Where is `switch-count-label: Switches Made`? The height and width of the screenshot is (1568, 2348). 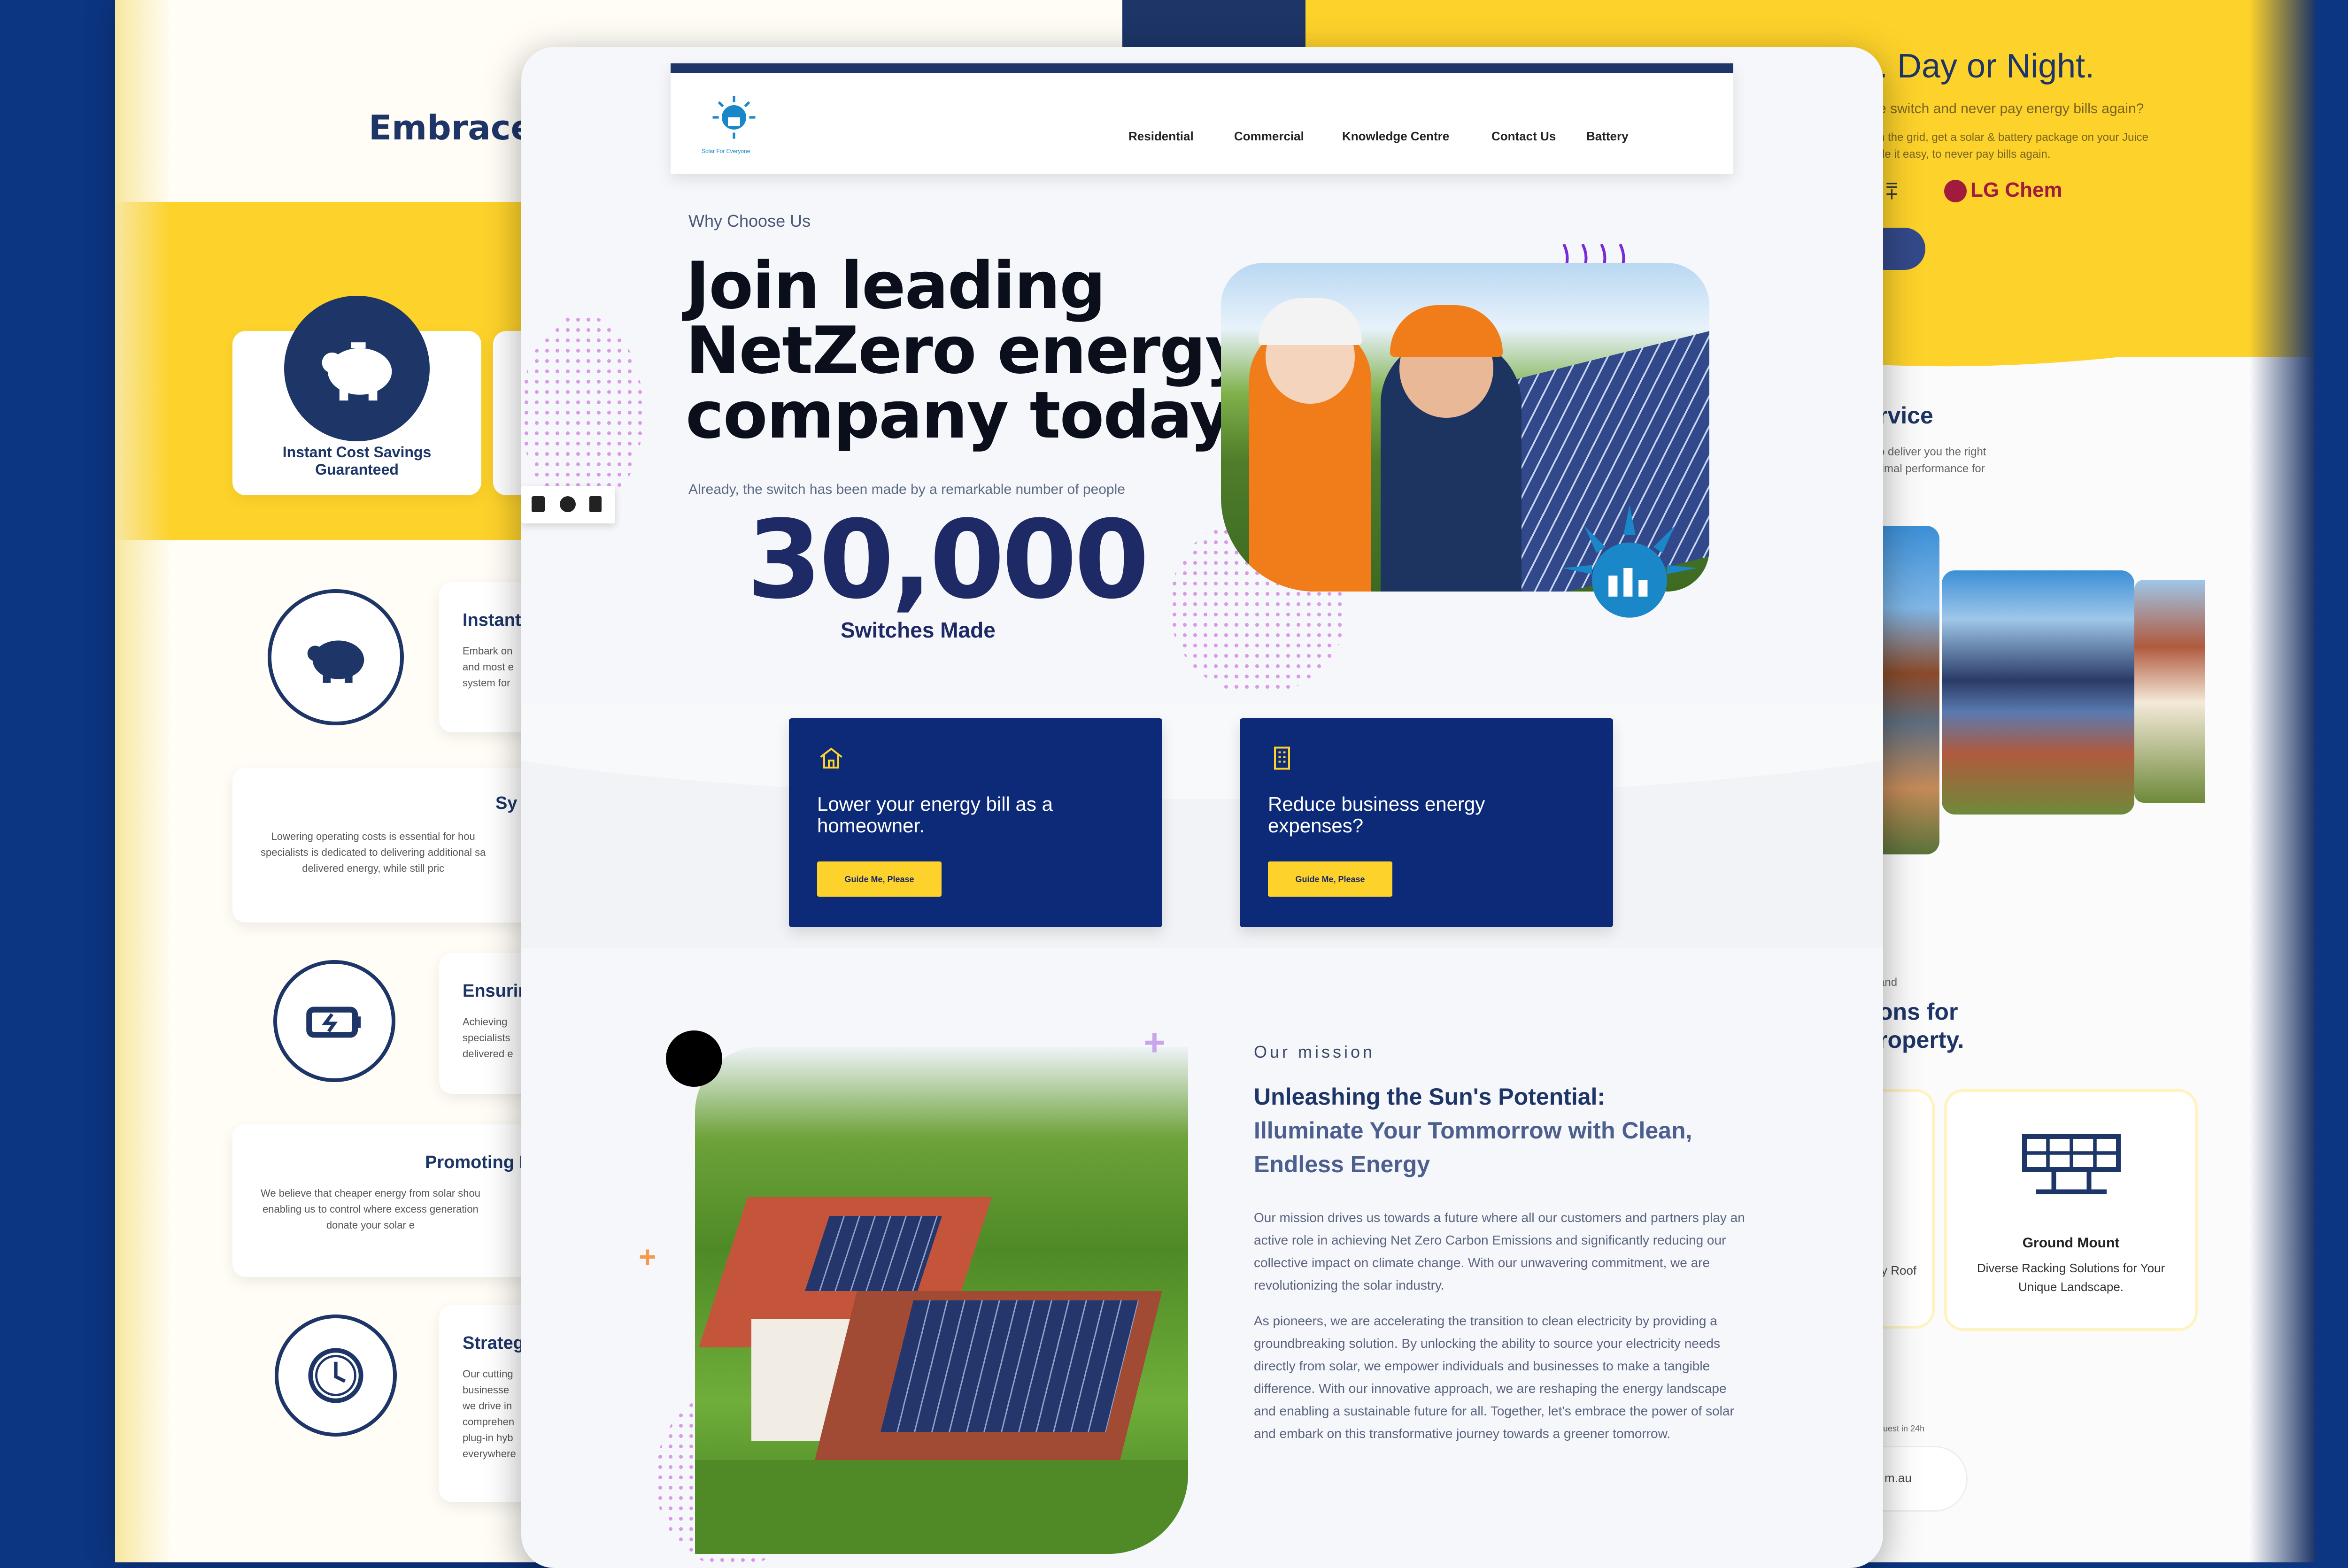 switch-count-label: Switches Made is located at coordinates (919, 630).